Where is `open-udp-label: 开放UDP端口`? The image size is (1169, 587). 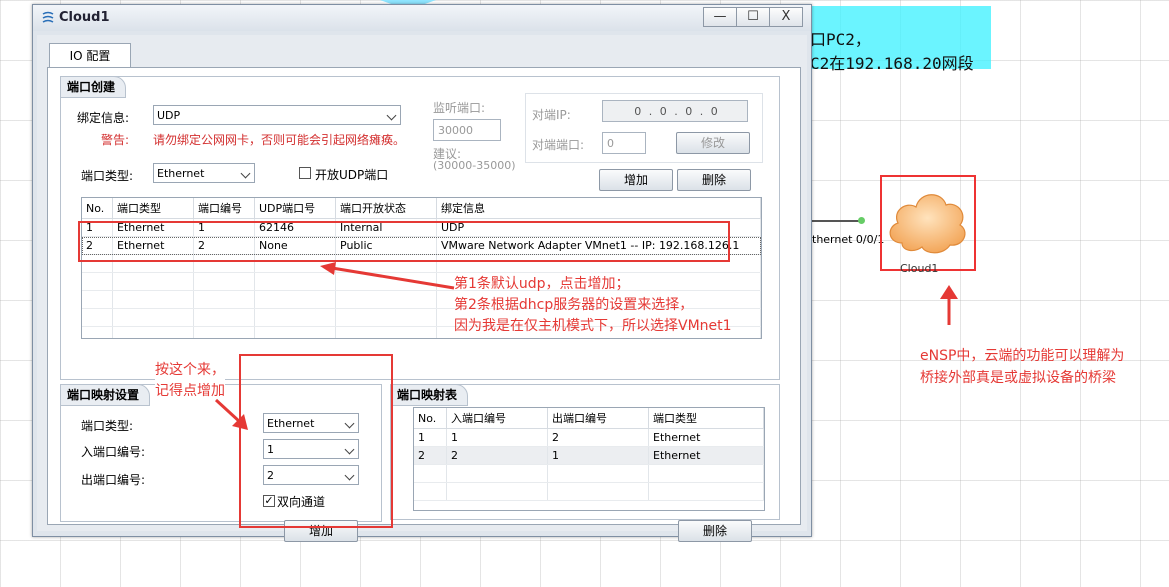 open-udp-label: 开放UDP端口 is located at coordinates (352, 175).